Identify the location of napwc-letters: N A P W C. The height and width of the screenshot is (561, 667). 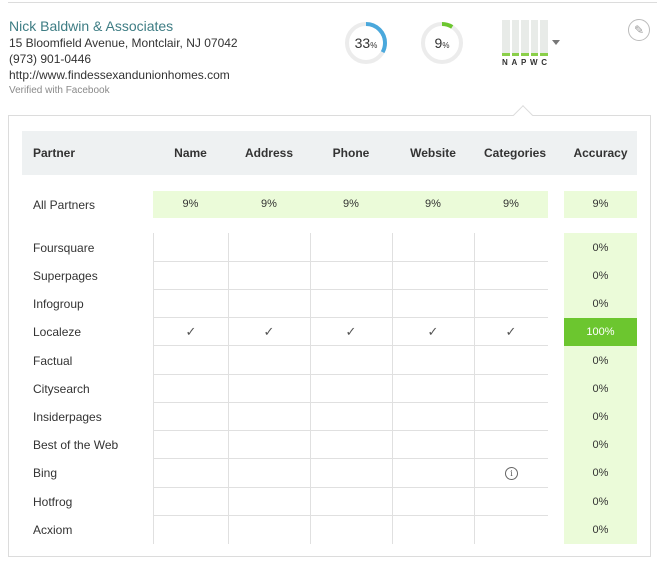
(525, 62).